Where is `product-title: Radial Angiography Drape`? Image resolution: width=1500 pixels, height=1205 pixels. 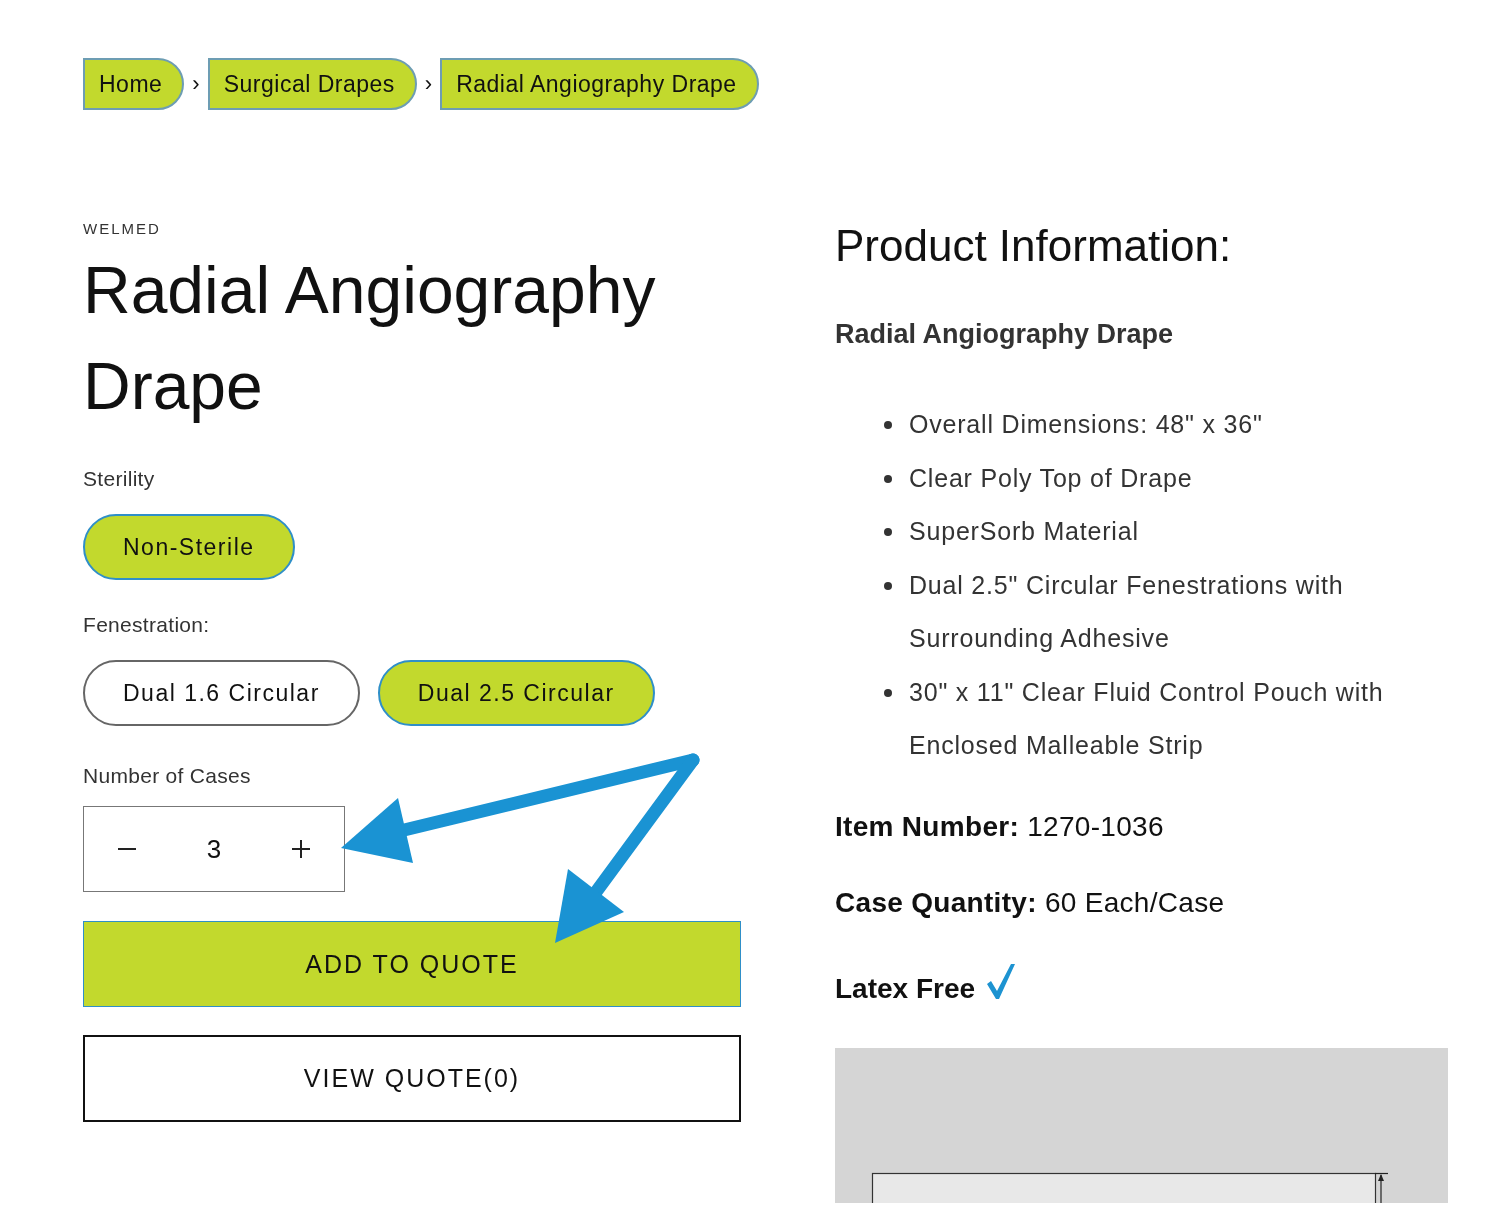
product-title: Radial Angiography Drape is located at coordinates (370, 338).